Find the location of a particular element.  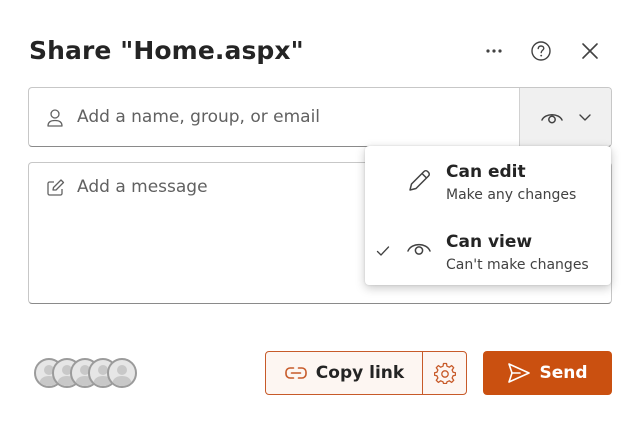

more-horizontal-icon is located at coordinates (494, 51).